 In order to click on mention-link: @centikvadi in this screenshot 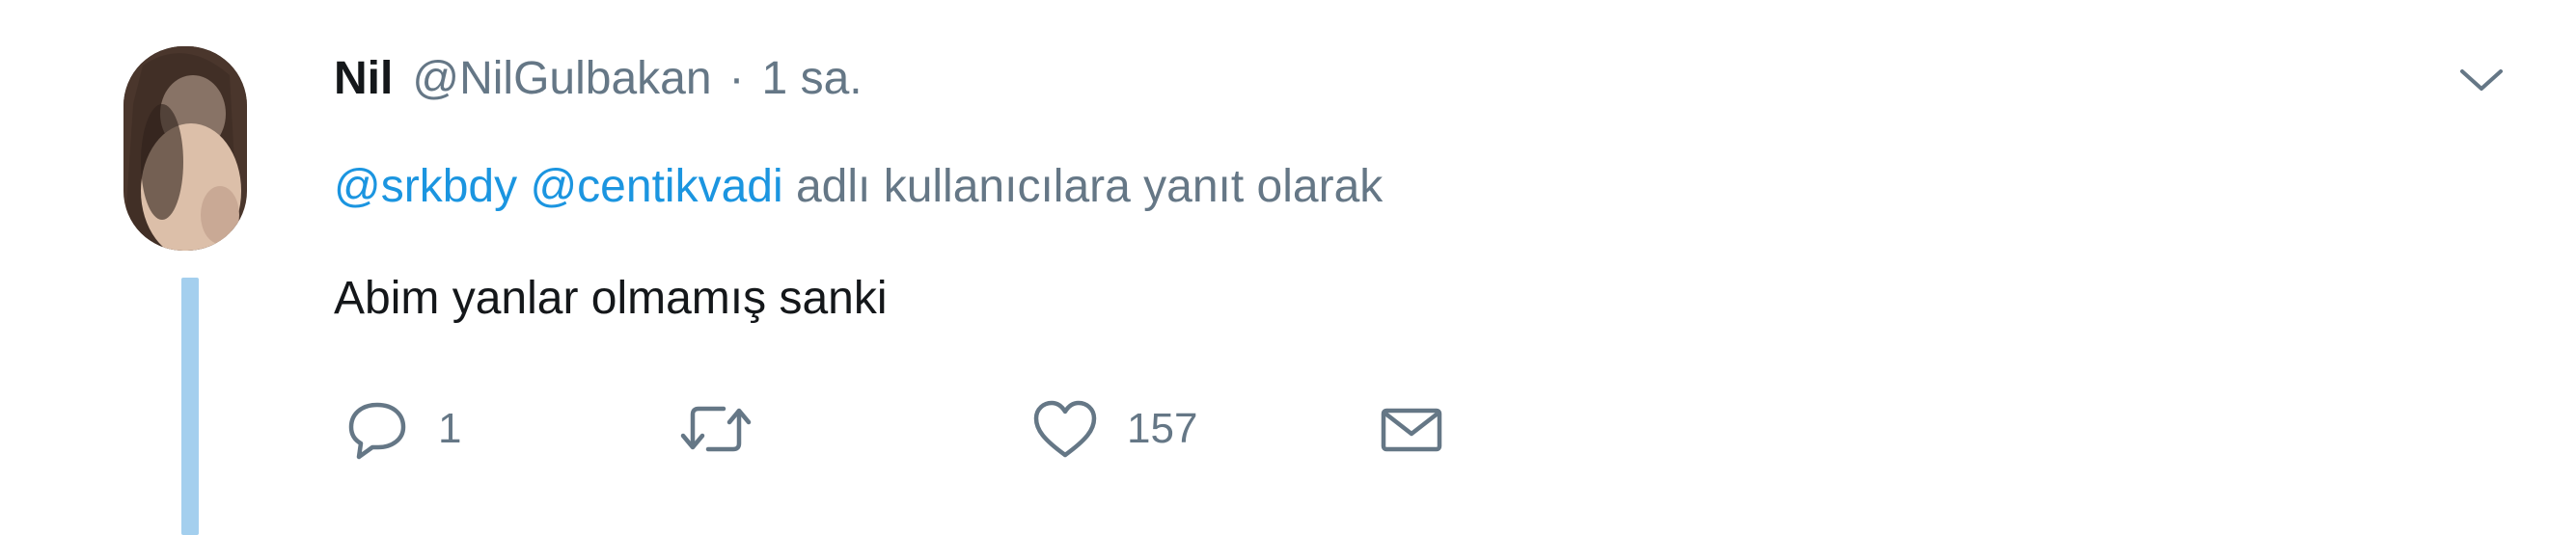, I will do `click(656, 186)`.